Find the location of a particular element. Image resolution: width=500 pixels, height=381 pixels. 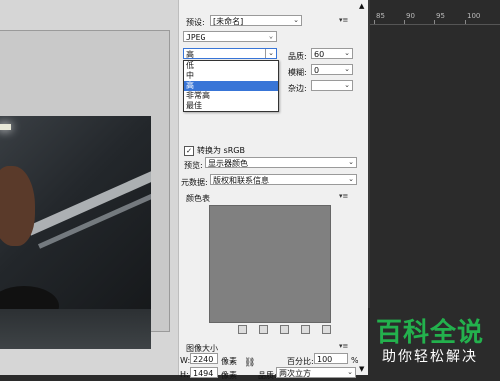

resample-quality-value: 两次立方 is located at coordinates (295, 373).